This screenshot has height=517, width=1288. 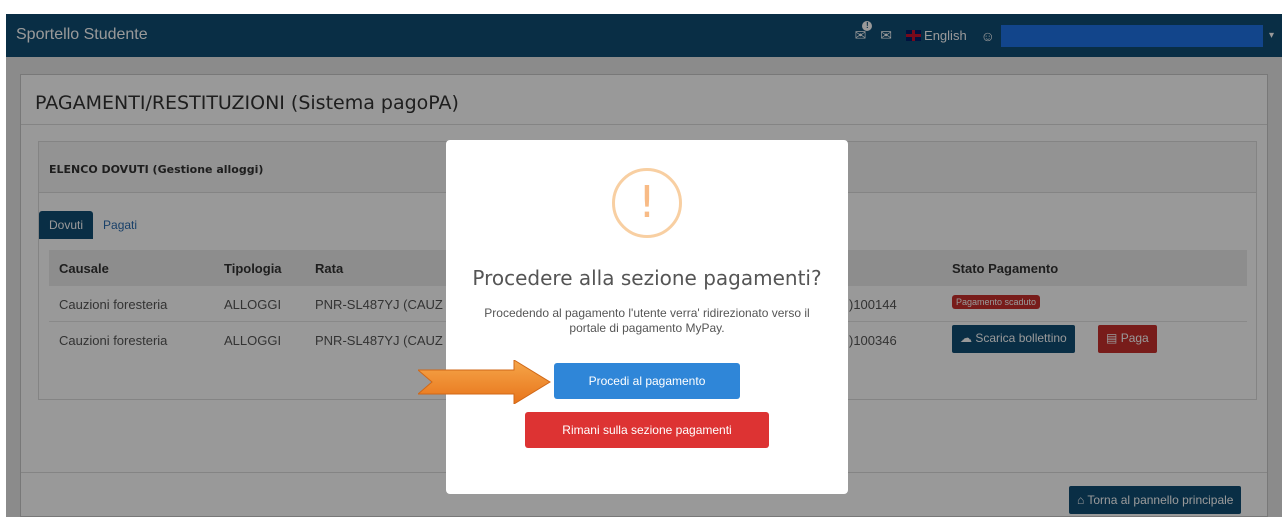 What do you see at coordinates (647, 381) in the screenshot?
I see `proceed-to-payment-button: Procedi al pagamento` at bounding box center [647, 381].